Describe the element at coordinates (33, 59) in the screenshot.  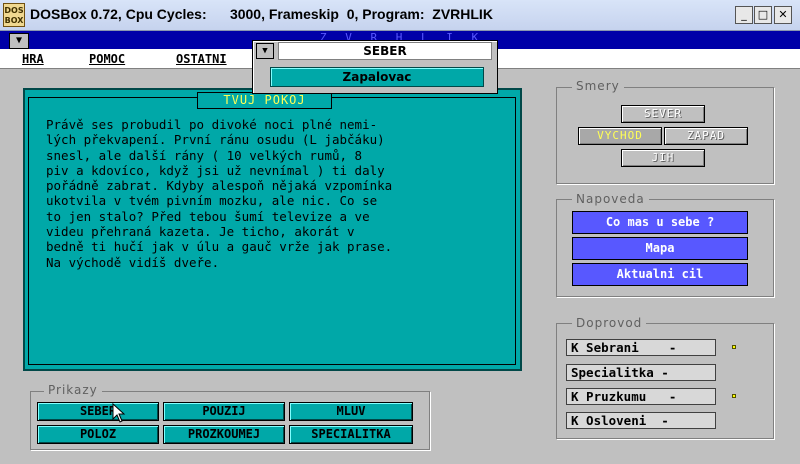
I see `menu-hra: HRA` at that location.